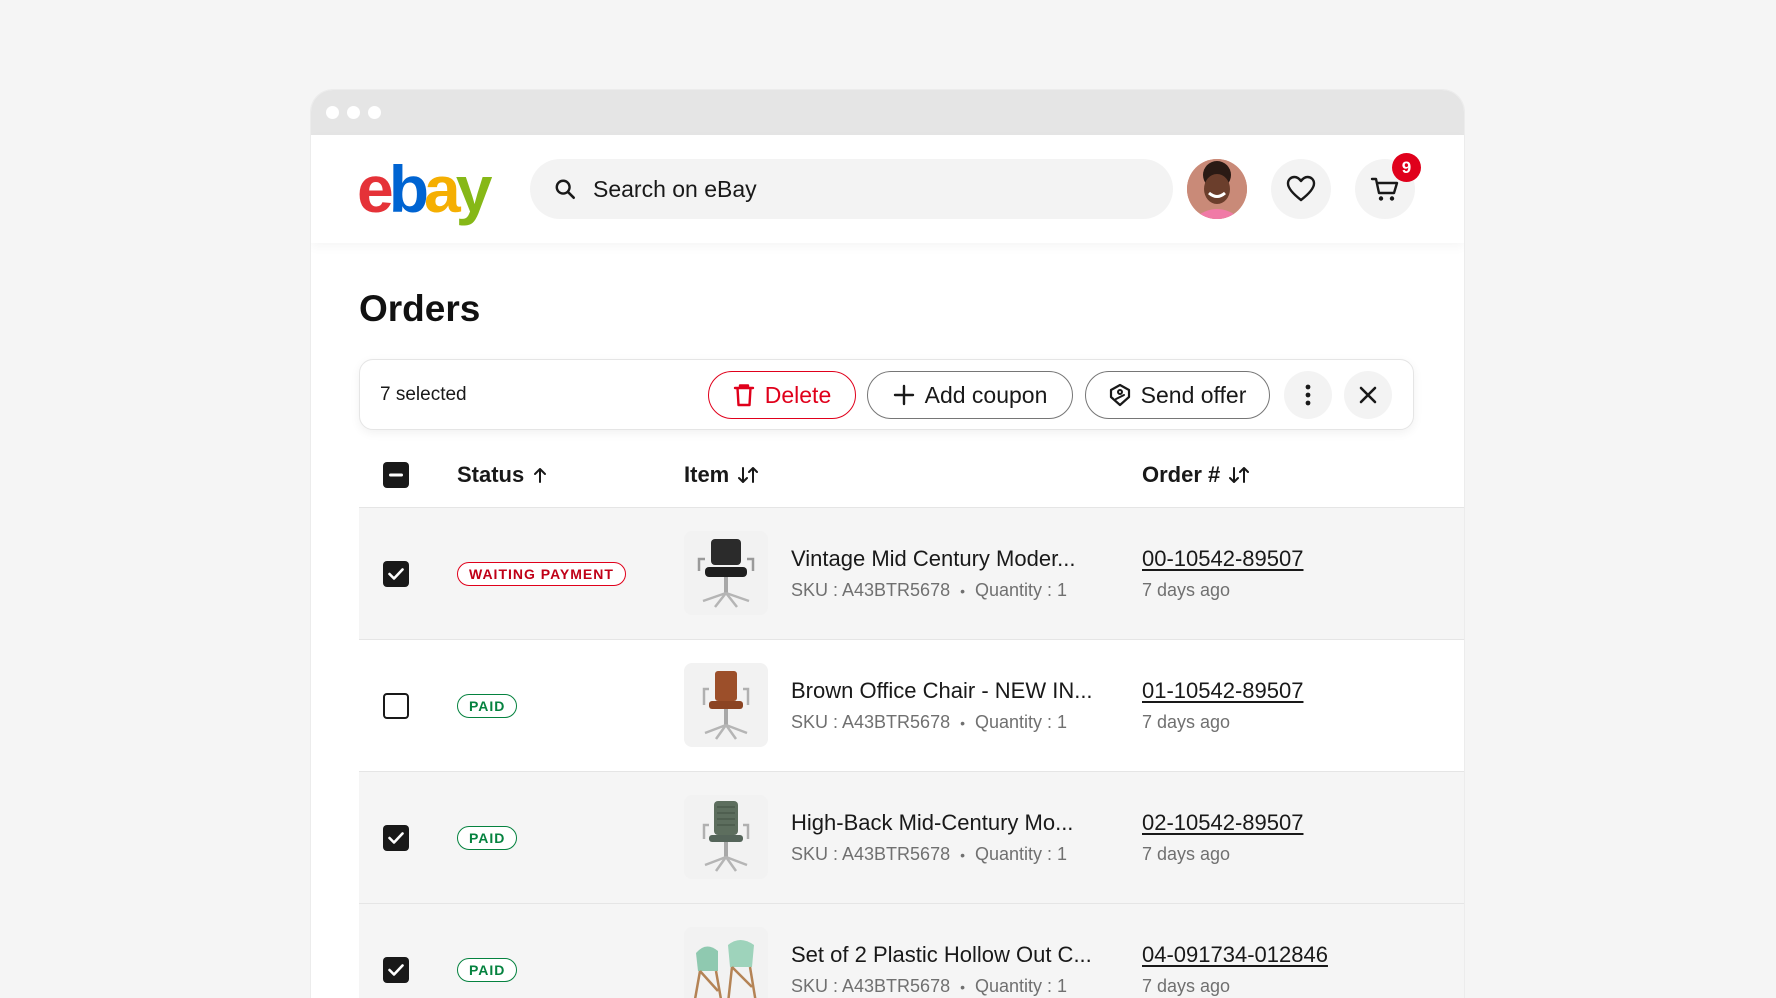 The width and height of the screenshot is (1776, 998). I want to click on close-icon, so click(1368, 395).